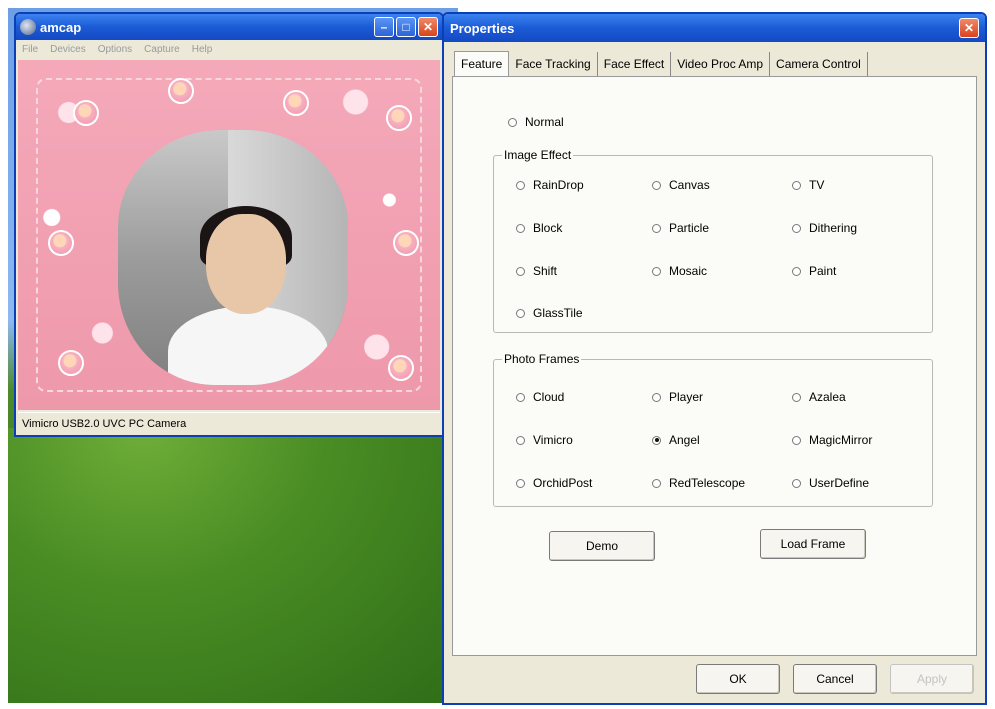 Image resolution: width=995 pixels, height=709 pixels. What do you see at coordinates (229, 27) in the screenshot?
I see `amcap-titlebar: amcap – □ ✕` at bounding box center [229, 27].